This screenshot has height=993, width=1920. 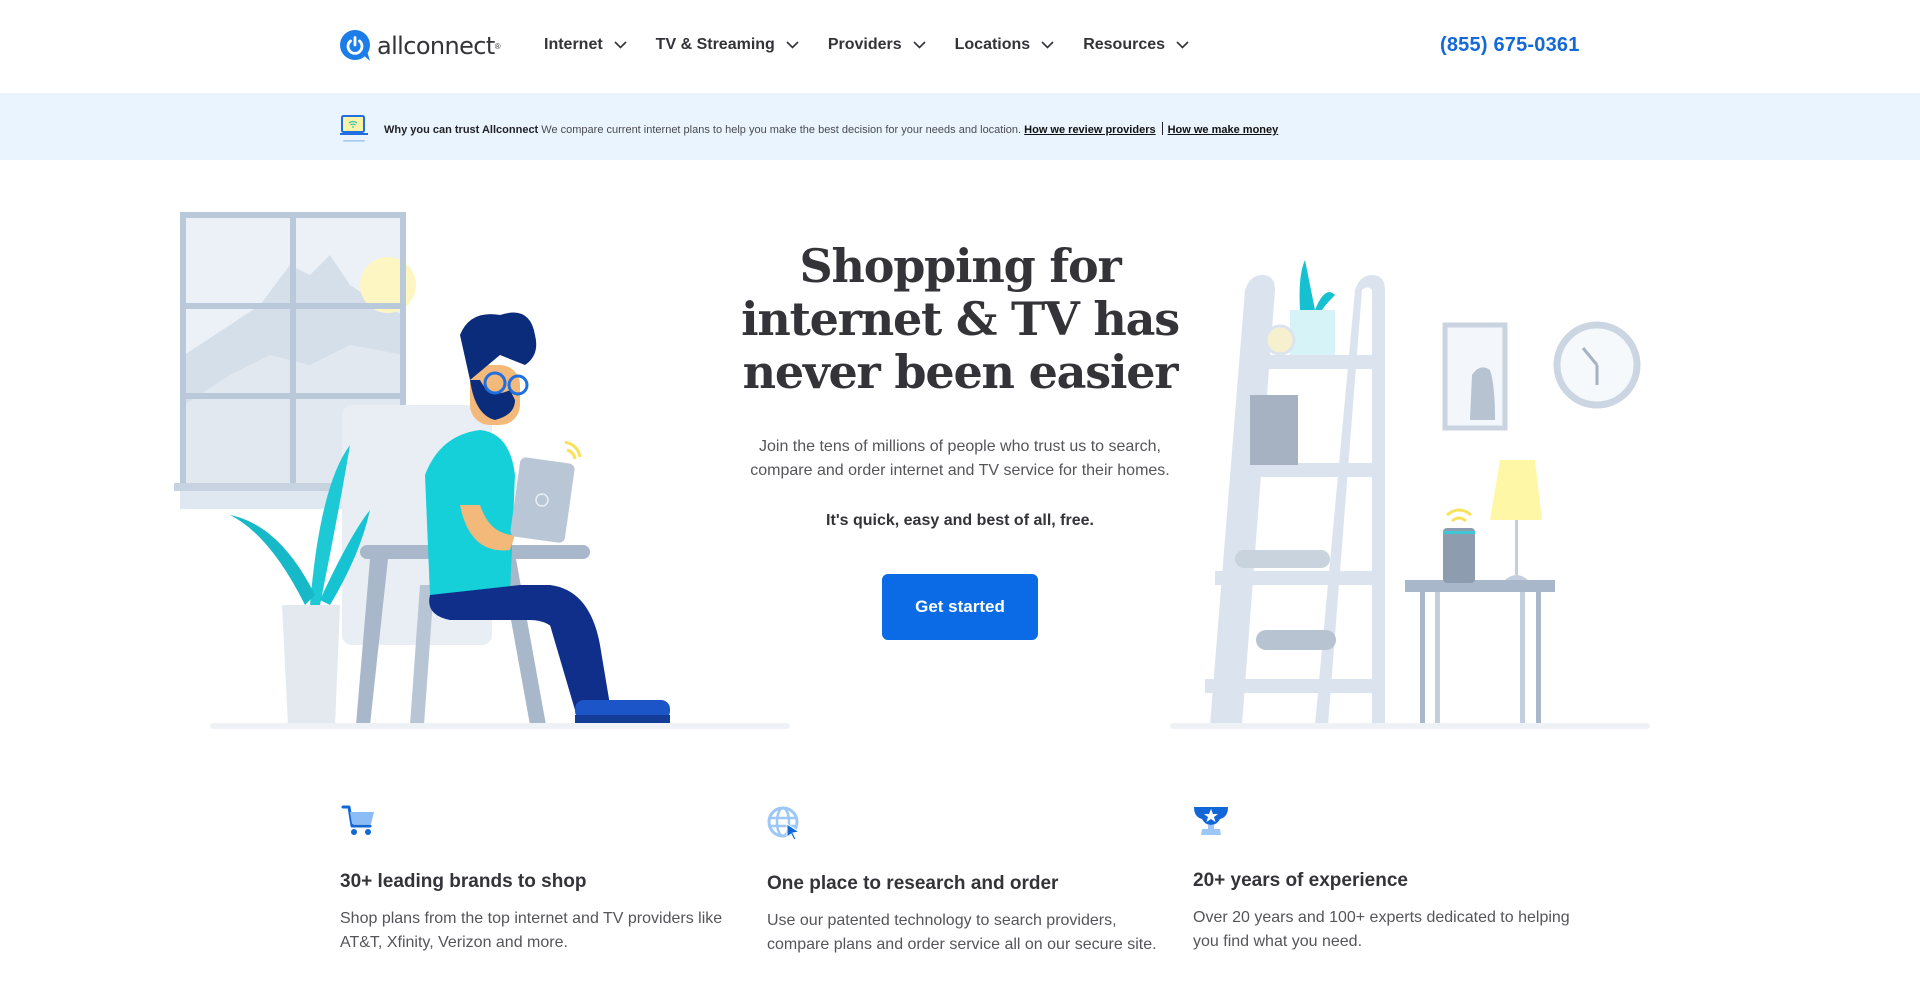 I want to click on power-logo-icon, so click(x=355, y=45).